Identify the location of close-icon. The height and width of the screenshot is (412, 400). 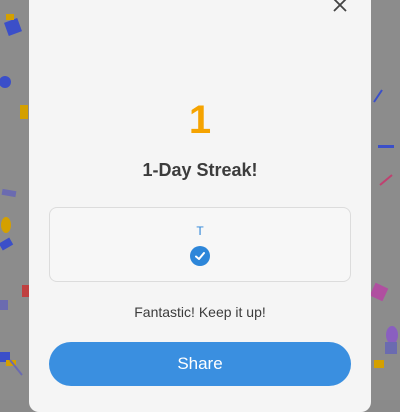
(340, 6).